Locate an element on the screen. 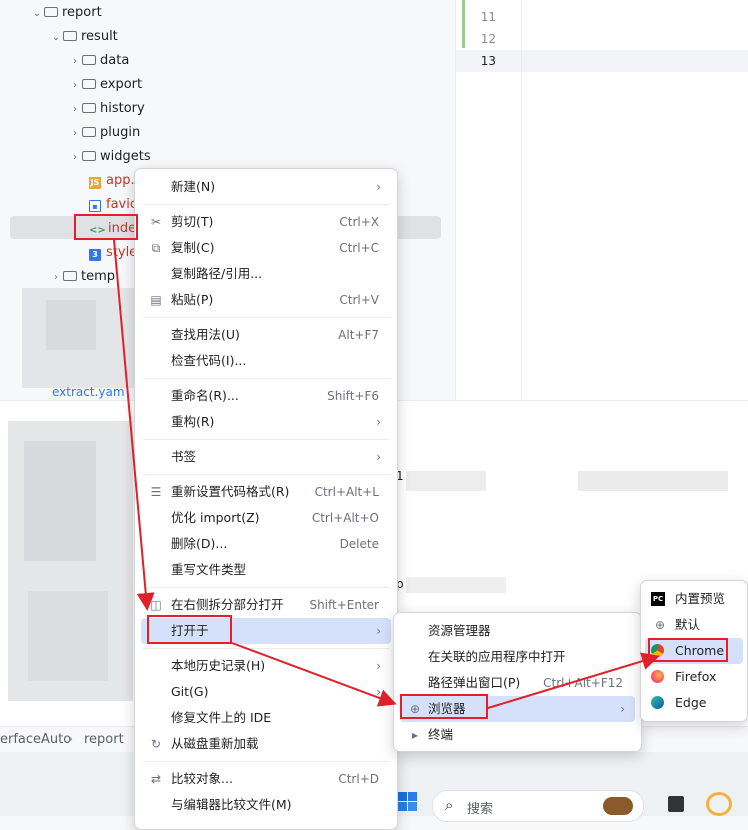  menu-item-compare-with-editor: 与编辑器比较文件(M) is located at coordinates (266, 805).